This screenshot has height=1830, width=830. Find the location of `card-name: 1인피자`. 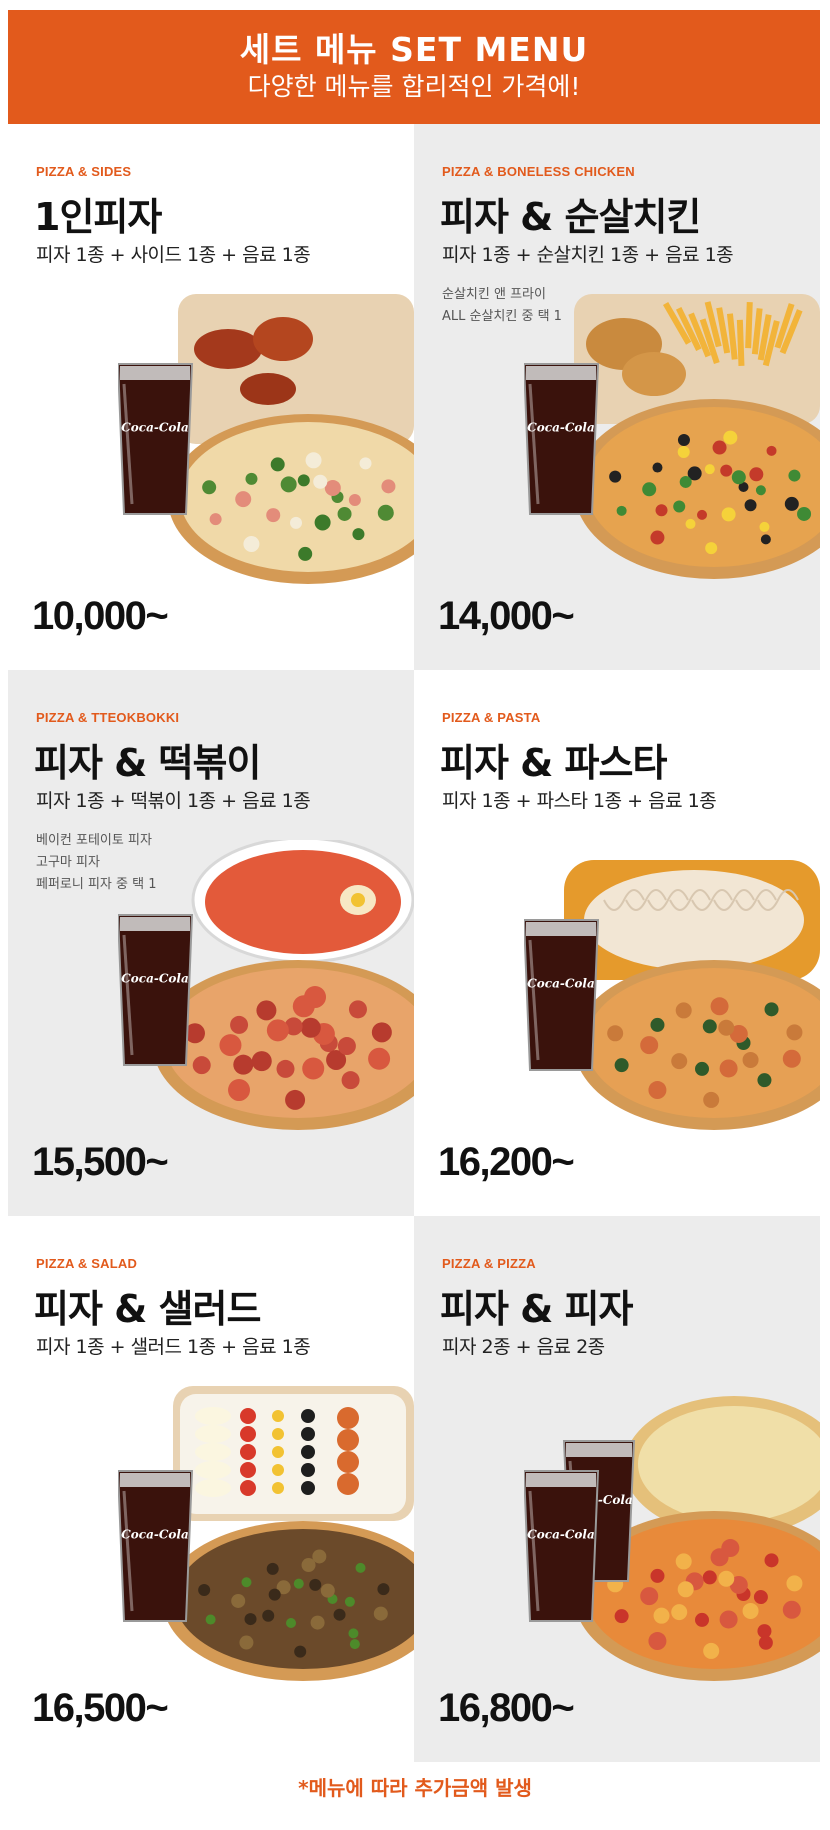

card-name: 1인피자 is located at coordinates (98, 217).